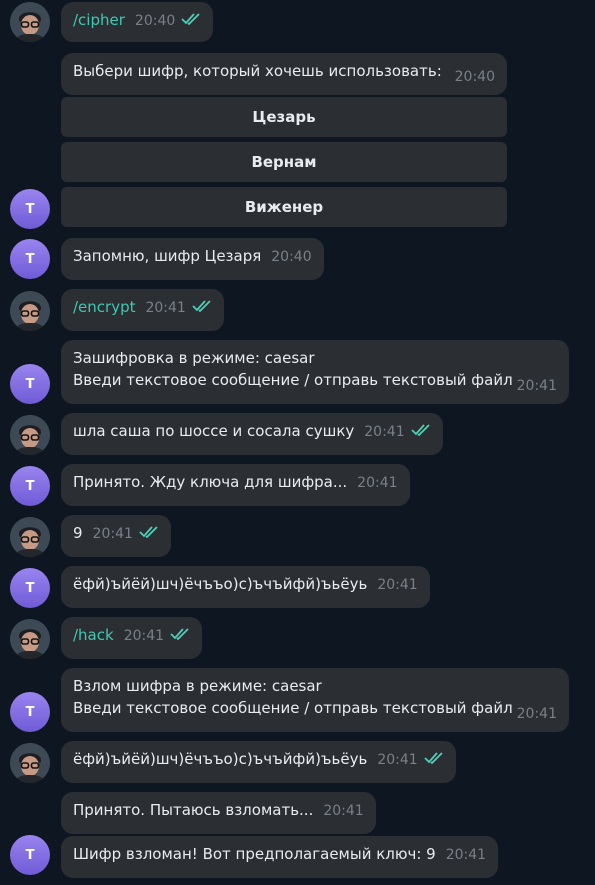 The image size is (595, 885). I want to click on command-link: /cipher, so click(99, 20).